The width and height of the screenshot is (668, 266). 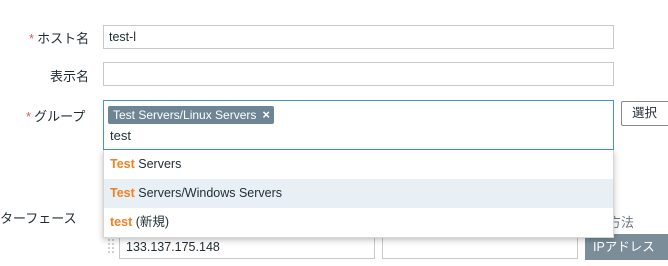 I want to click on host-name-input: test-l, so click(x=358, y=37).